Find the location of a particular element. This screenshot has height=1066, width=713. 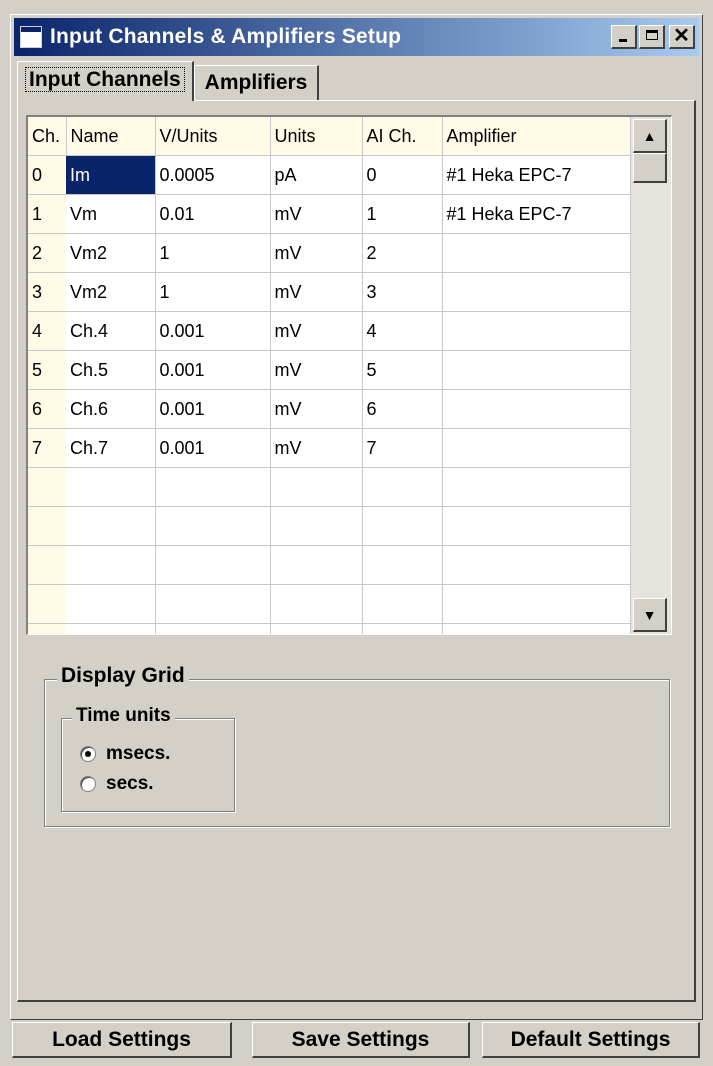

title-bar-controls: ✕ is located at coordinates (652, 37).